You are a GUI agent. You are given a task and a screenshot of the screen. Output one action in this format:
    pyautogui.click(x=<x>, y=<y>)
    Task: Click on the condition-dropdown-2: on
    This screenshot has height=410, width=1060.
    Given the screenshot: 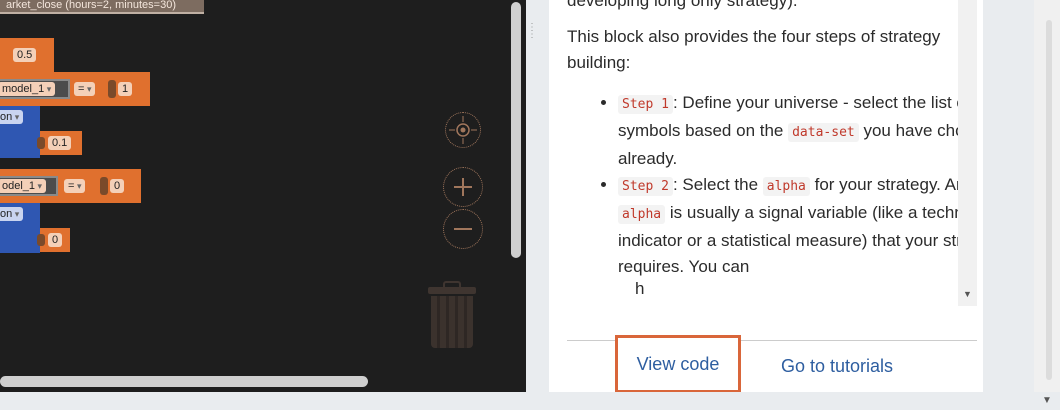 What is the action you would take?
    pyautogui.click(x=12, y=214)
    